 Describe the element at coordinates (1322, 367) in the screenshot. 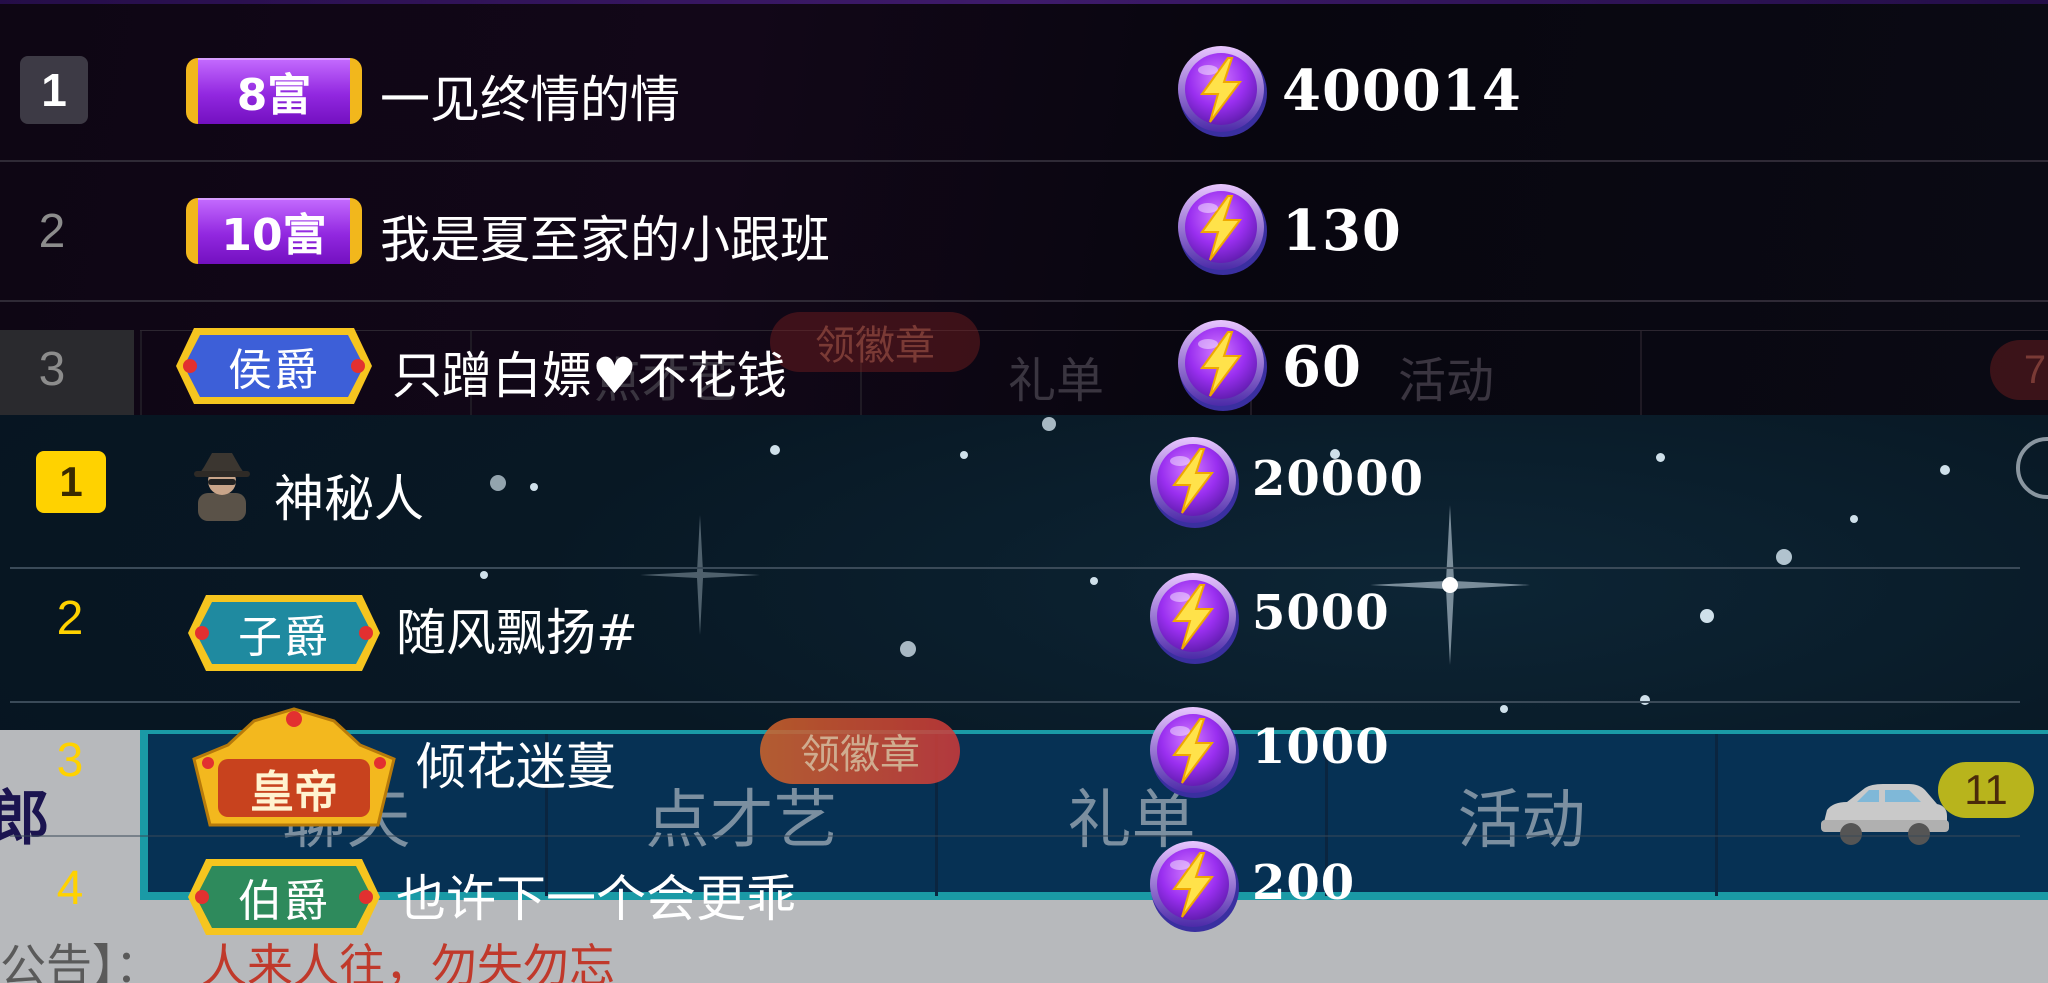

I see `contribution-score: 60` at that location.